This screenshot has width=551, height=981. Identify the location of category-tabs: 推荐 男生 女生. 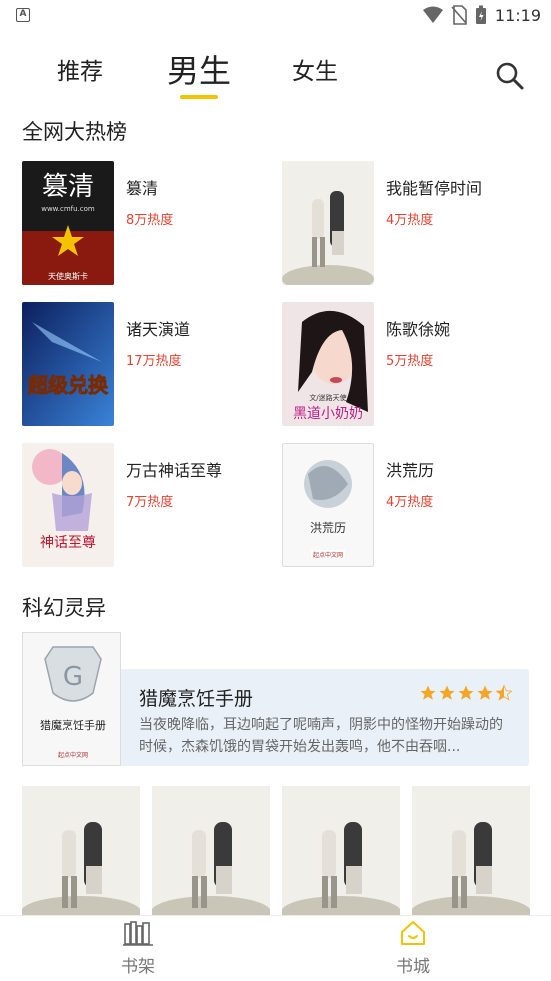
(275, 78).